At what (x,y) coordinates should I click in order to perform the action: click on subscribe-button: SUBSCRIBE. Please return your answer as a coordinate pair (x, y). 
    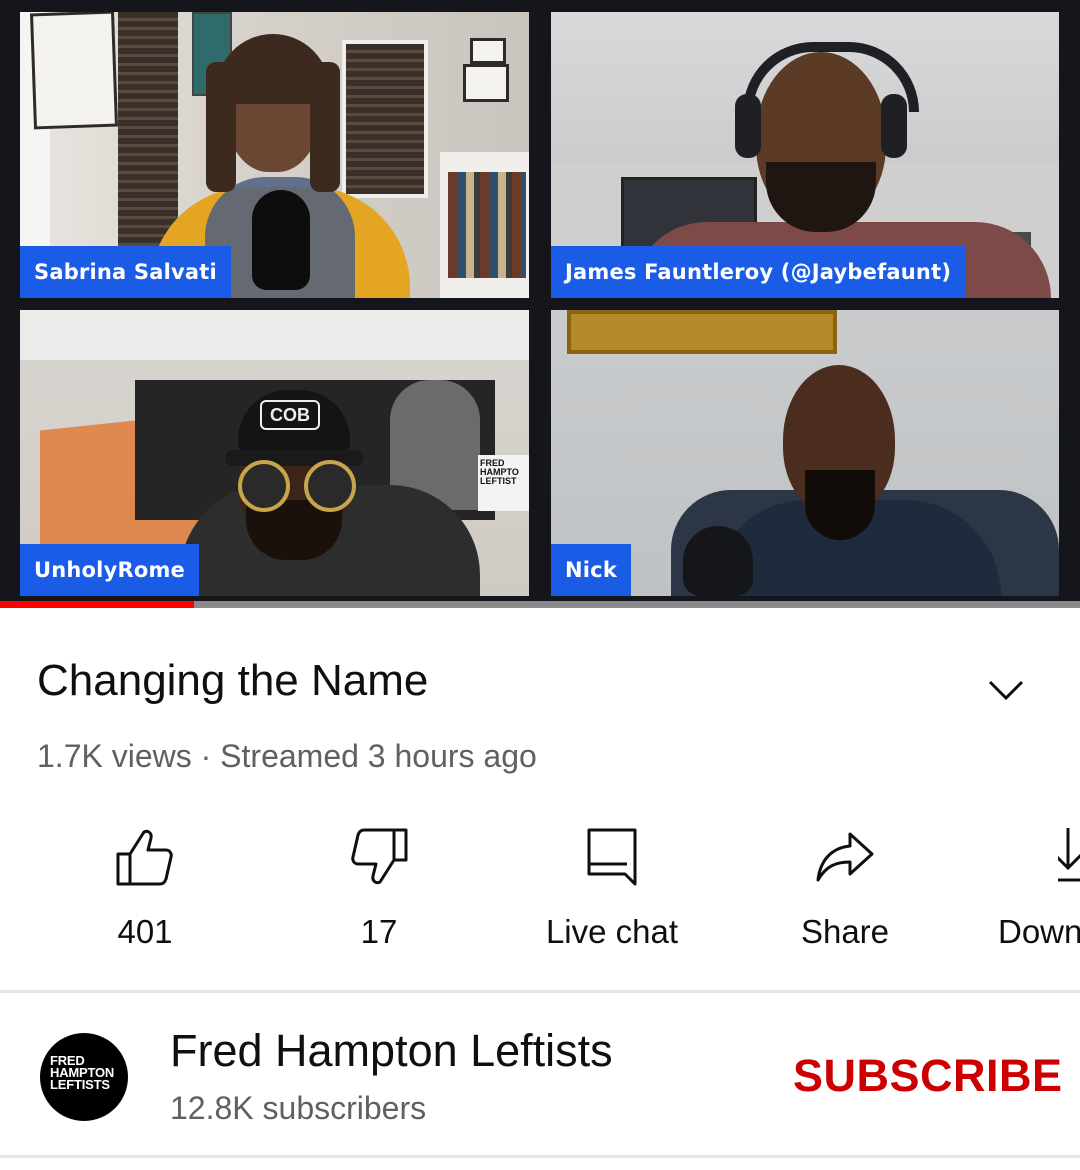
    Looking at the image, I should click on (928, 1076).